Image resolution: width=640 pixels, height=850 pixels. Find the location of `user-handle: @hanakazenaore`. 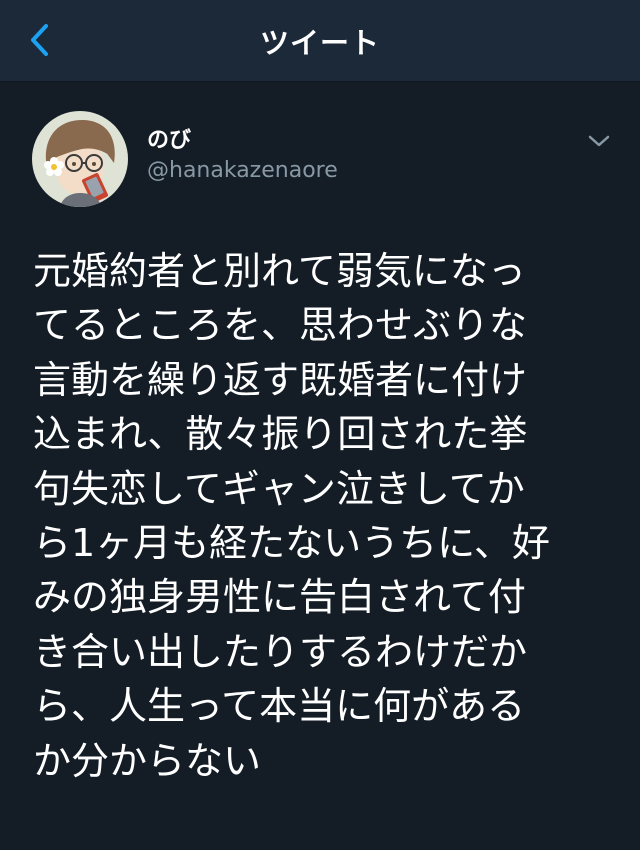

user-handle: @hanakazenaore is located at coordinates (242, 170).